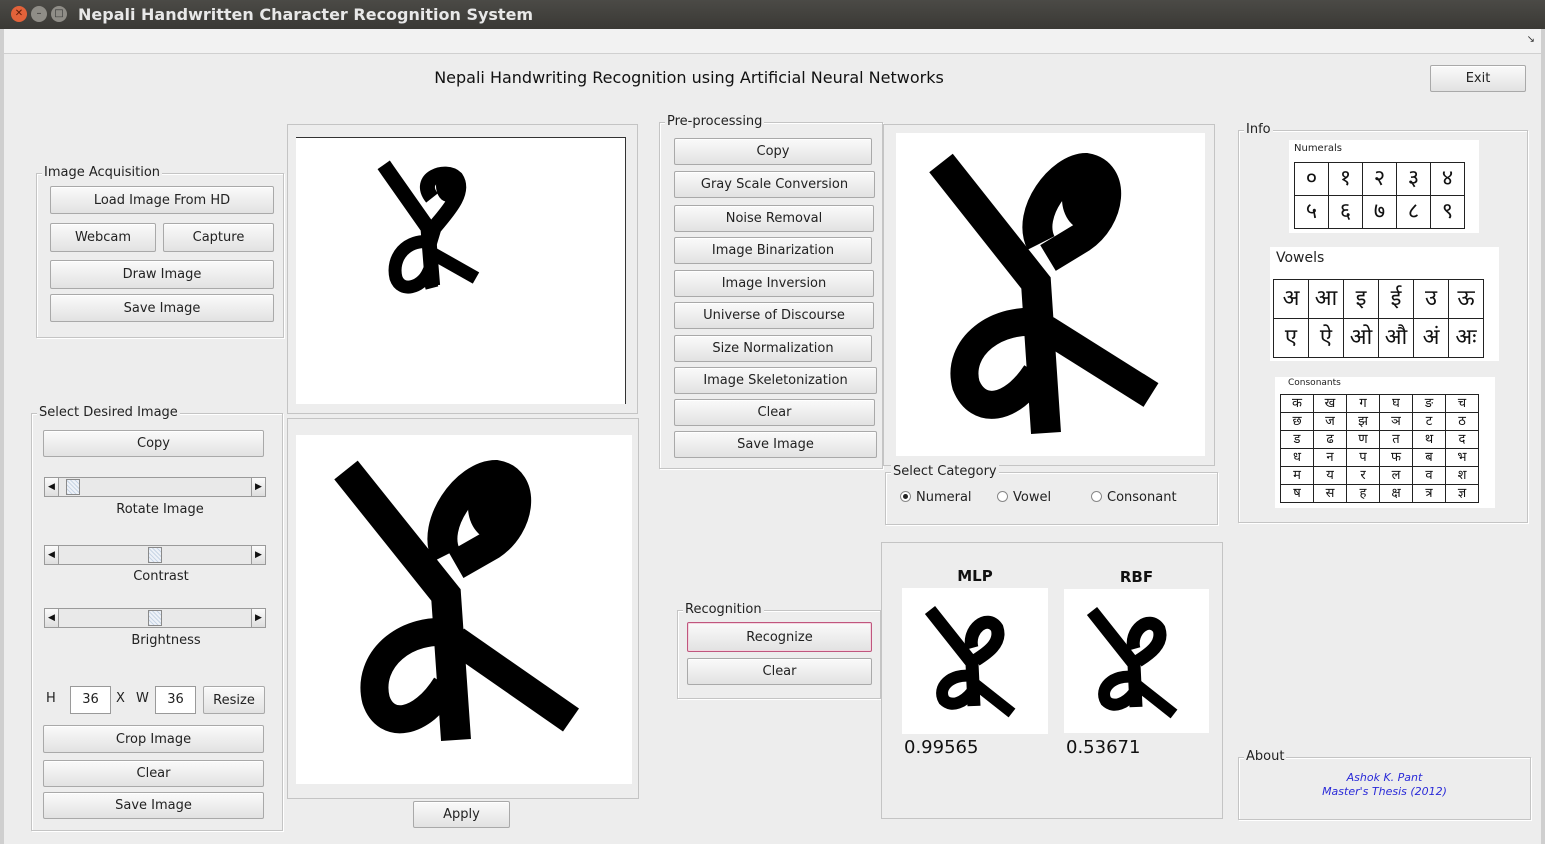 This screenshot has height=844, width=1545. I want to click on consonants-cell: ष, so click(1297, 493).